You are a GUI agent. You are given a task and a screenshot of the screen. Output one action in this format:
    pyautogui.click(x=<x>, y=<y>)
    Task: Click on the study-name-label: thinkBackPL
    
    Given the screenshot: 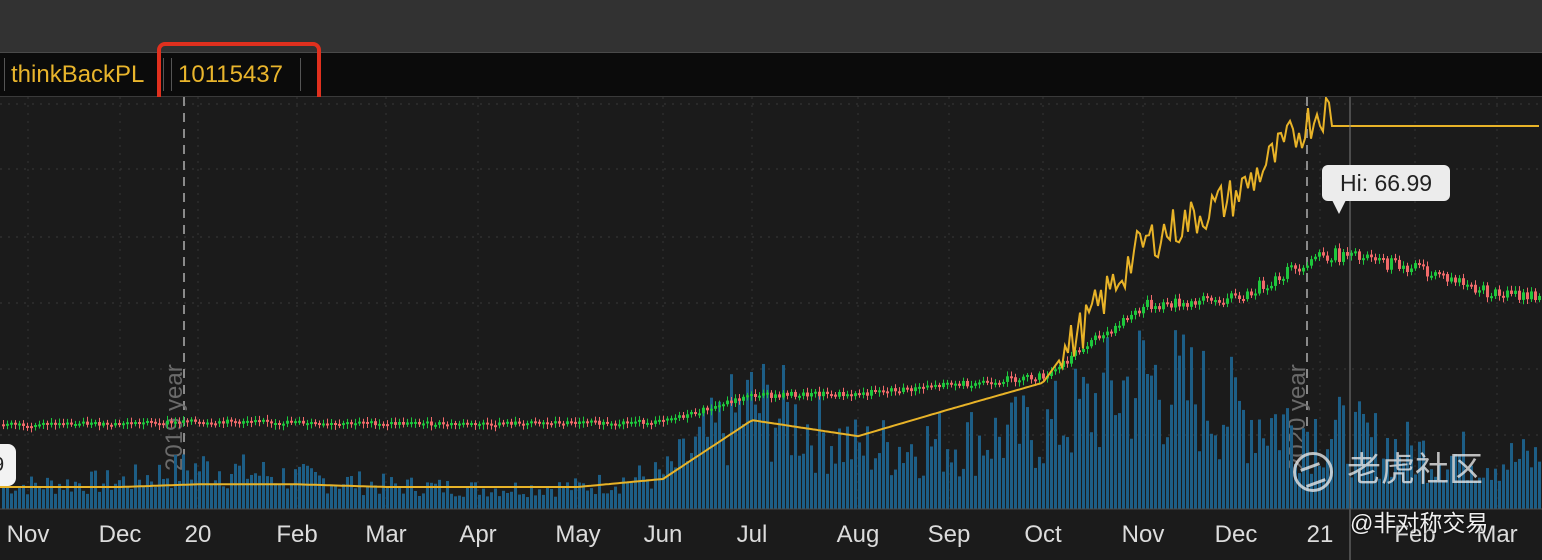 What is the action you would take?
    pyautogui.click(x=84, y=74)
    